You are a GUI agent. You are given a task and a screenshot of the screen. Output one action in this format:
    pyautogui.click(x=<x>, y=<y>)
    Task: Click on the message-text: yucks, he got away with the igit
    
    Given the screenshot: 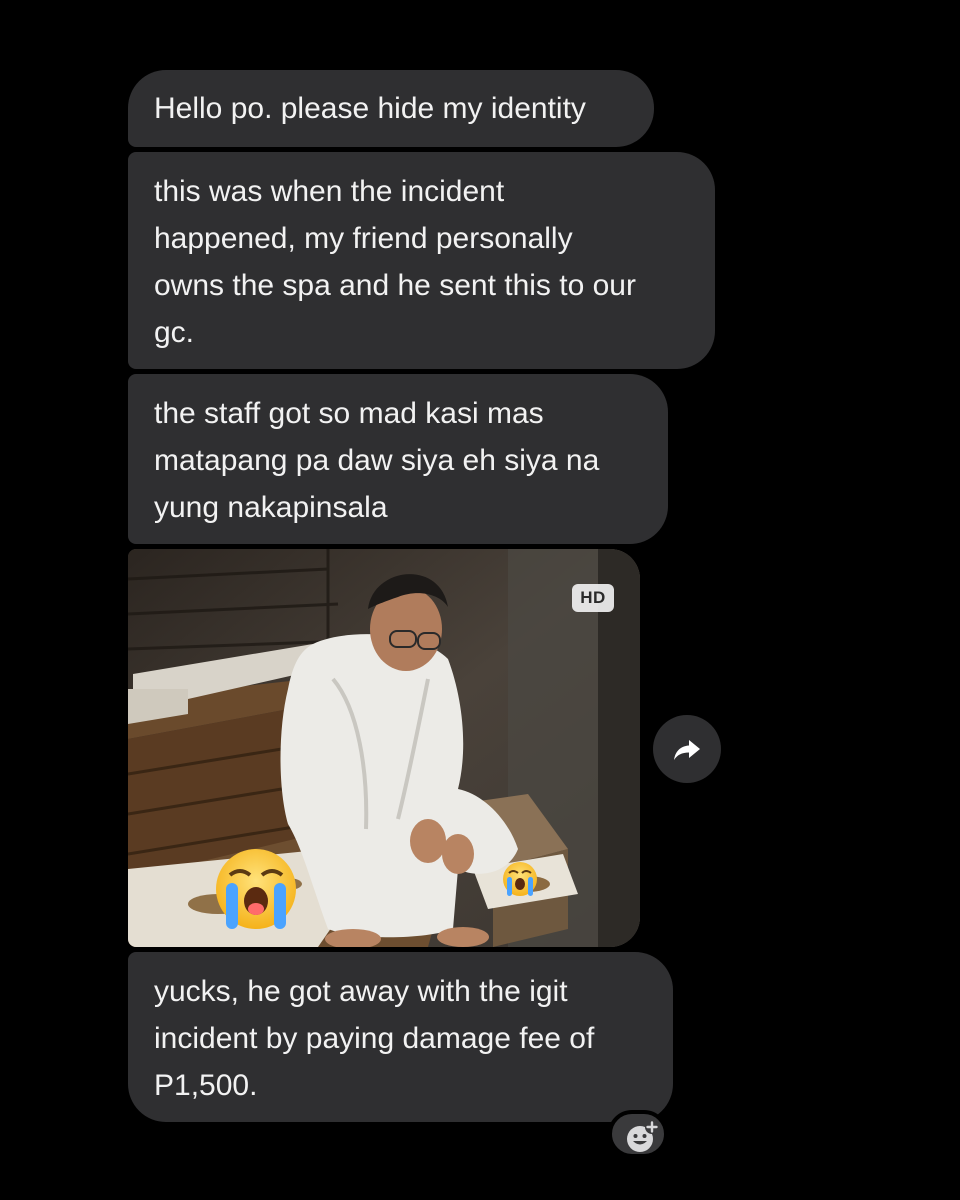 What is the action you would take?
    pyautogui.click(x=361, y=991)
    